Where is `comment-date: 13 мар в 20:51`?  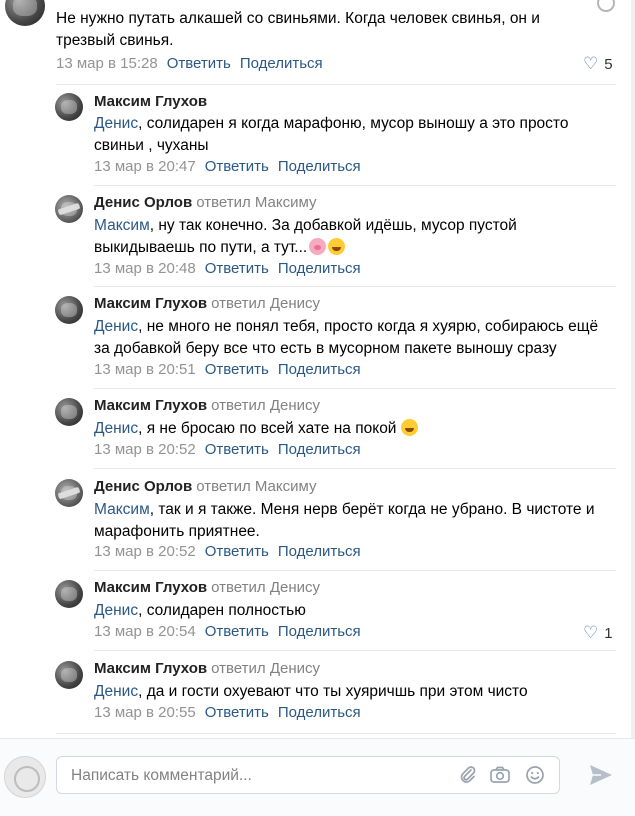 comment-date: 13 мар в 20:51 is located at coordinates (145, 369).